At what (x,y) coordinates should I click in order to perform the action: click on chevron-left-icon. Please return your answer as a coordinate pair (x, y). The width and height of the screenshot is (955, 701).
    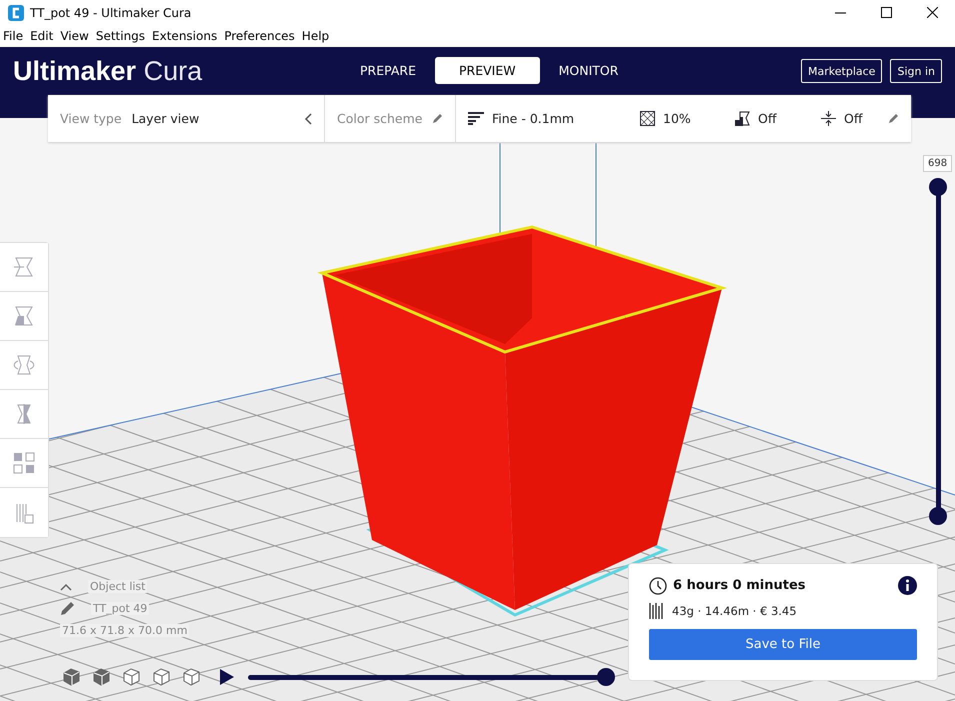
    Looking at the image, I should click on (308, 118).